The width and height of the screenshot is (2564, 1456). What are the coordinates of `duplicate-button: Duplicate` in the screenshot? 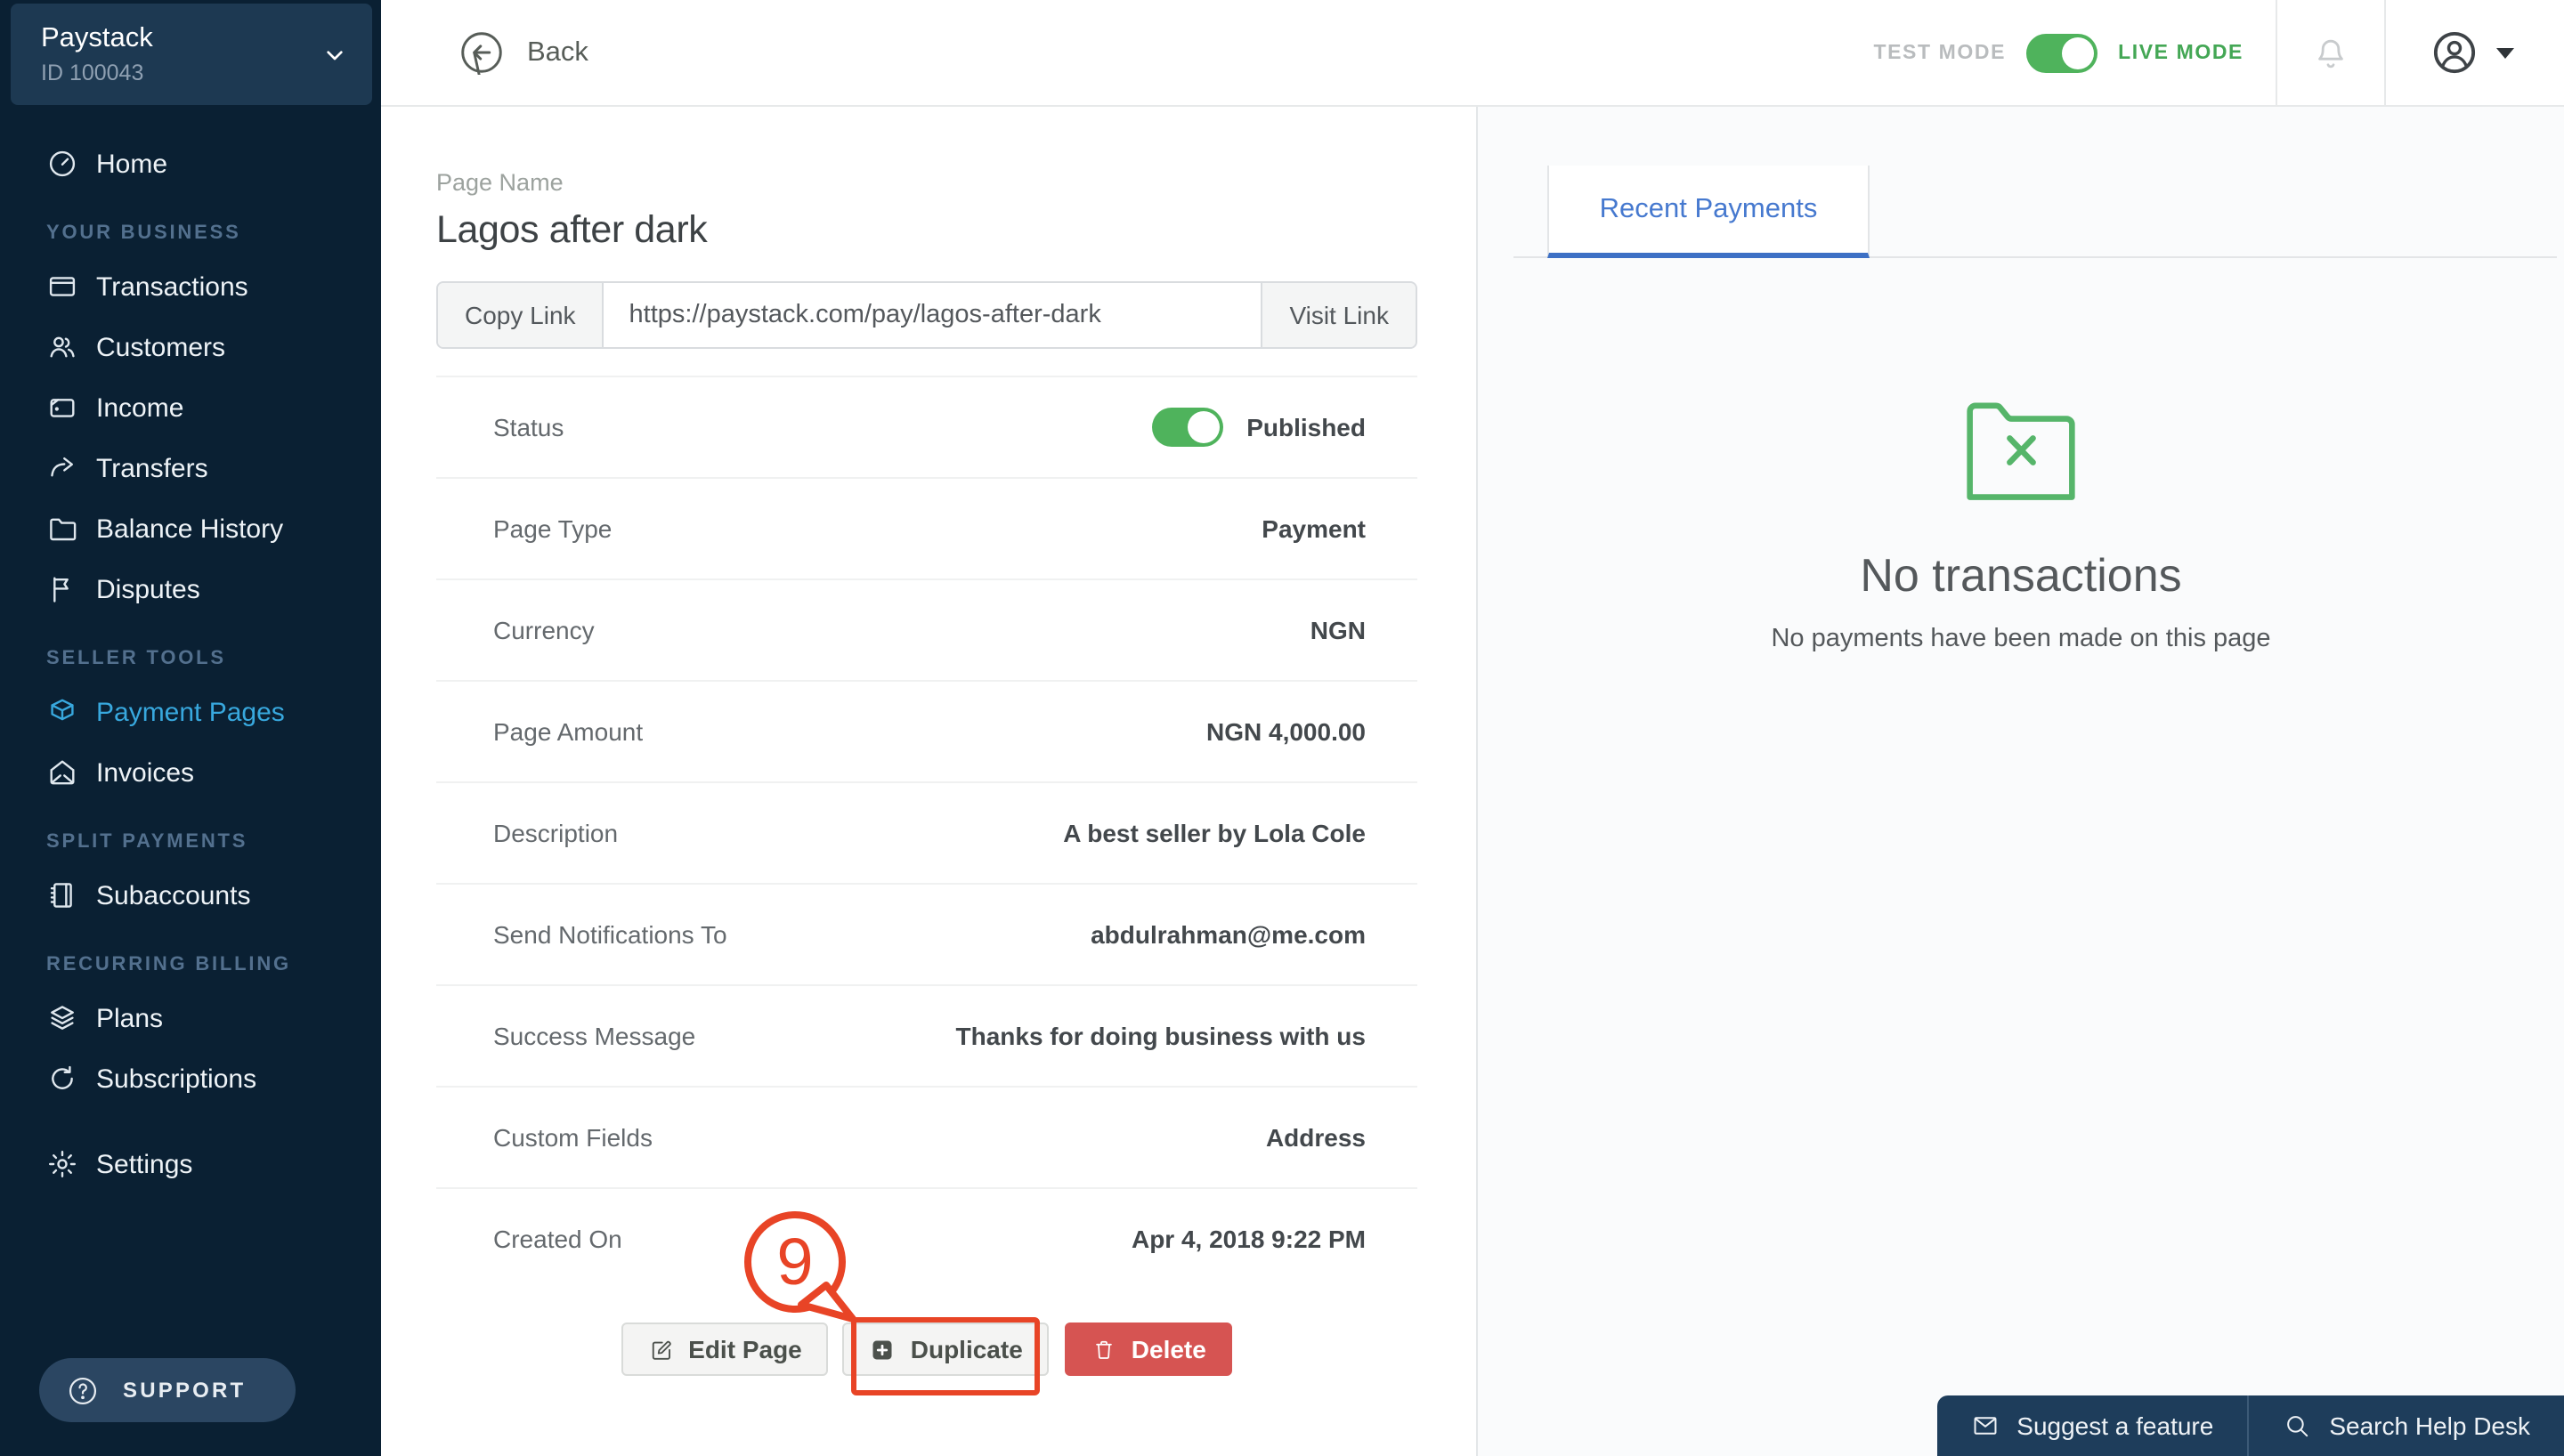 It's located at (946, 1349).